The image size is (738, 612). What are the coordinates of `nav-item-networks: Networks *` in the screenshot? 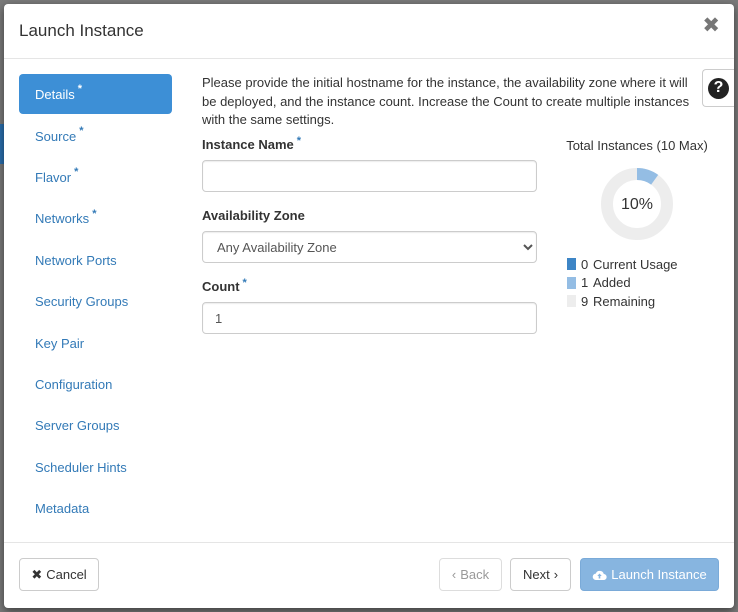 It's located at (95, 218).